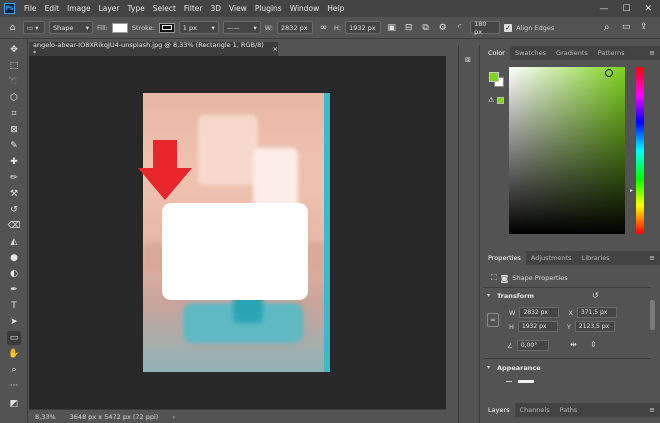 The height and width of the screenshot is (423, 660). Describe the element at coordinates (652, 53) in the screenshot. I see `color-panel-menu-icon: ≡` at that location.